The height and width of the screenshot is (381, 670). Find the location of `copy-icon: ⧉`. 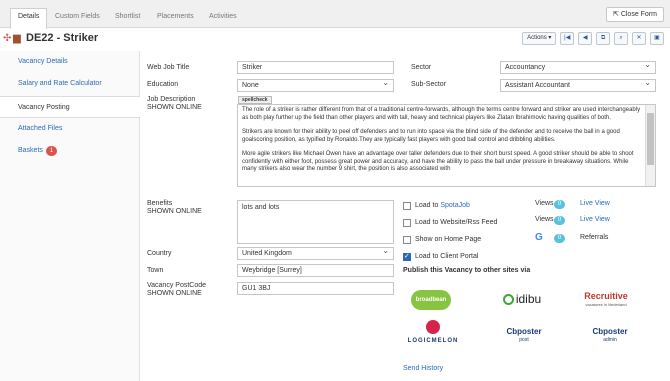

copy-icon: ⧉ is located at coordinates (603, 38).